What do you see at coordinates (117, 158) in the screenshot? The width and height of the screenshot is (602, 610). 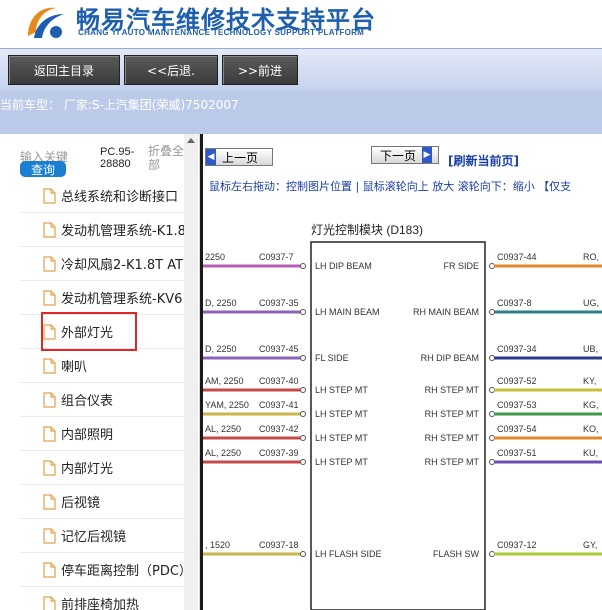 I see `model-code-label: PC.95- 28880` at bounding box center [117, 158].